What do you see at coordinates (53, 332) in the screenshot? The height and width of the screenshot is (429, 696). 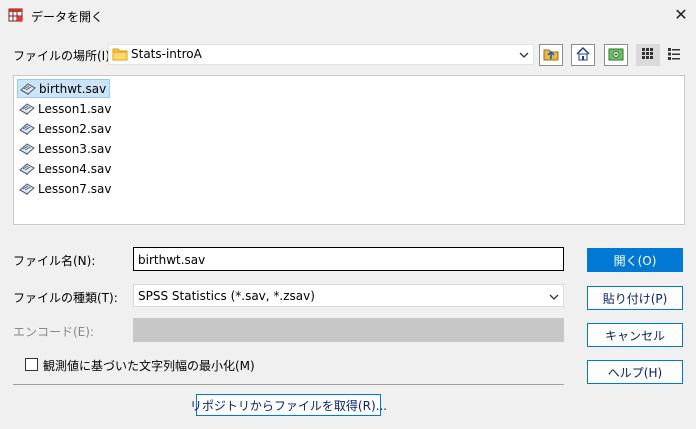 I see `encoding-label: エンコード(E):` at bounding box center [53, 332].